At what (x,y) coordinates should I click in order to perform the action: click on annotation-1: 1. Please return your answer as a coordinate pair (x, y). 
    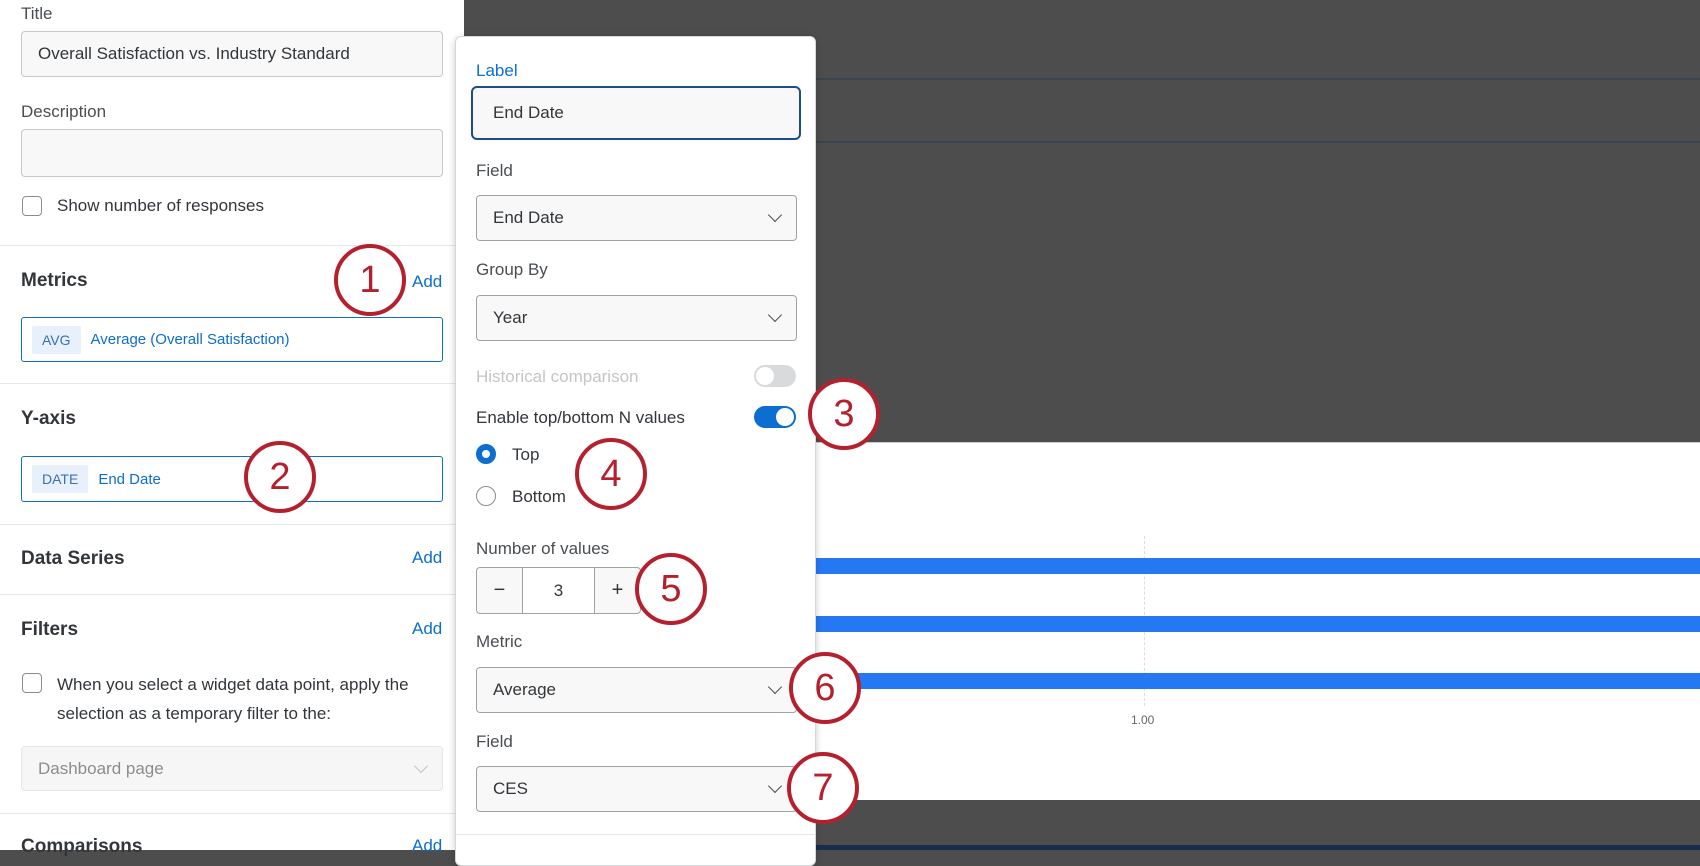
    Looking at the image, I should click on (370, 280).